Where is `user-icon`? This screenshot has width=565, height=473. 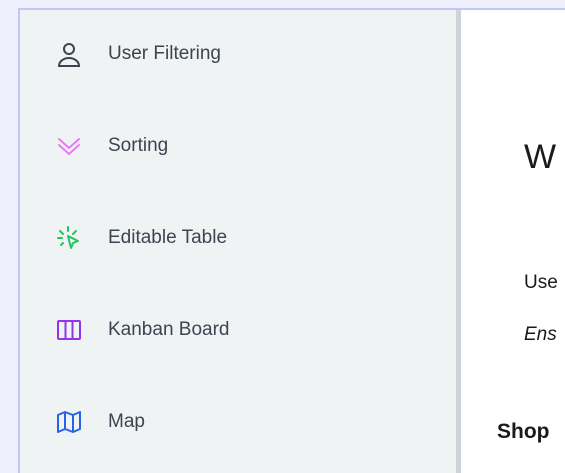 user-icon is located at coordinates (69, 54).